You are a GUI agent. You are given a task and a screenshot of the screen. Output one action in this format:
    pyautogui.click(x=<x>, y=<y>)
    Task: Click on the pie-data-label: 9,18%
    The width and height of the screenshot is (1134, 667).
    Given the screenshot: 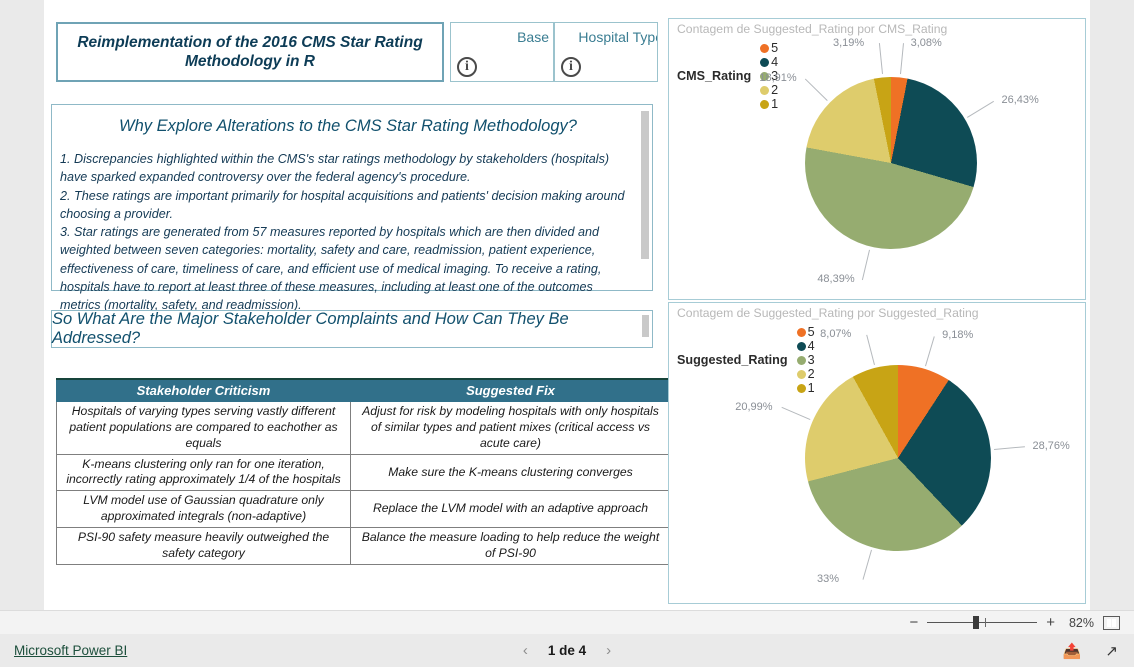 What is the action you would take?
    pyautogui.click(x=958, y=335)
    